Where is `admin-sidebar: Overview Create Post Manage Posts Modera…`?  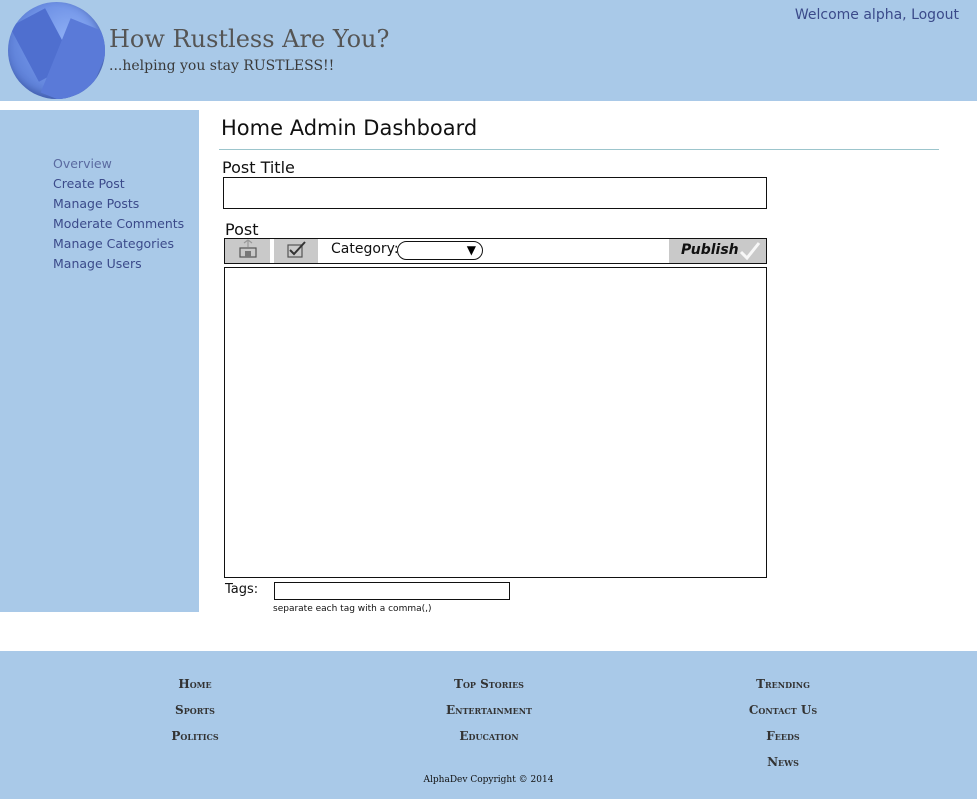 admin-sidebar: Overview Create Post Manage Posts Modera… is located at coordinates (99, 361).